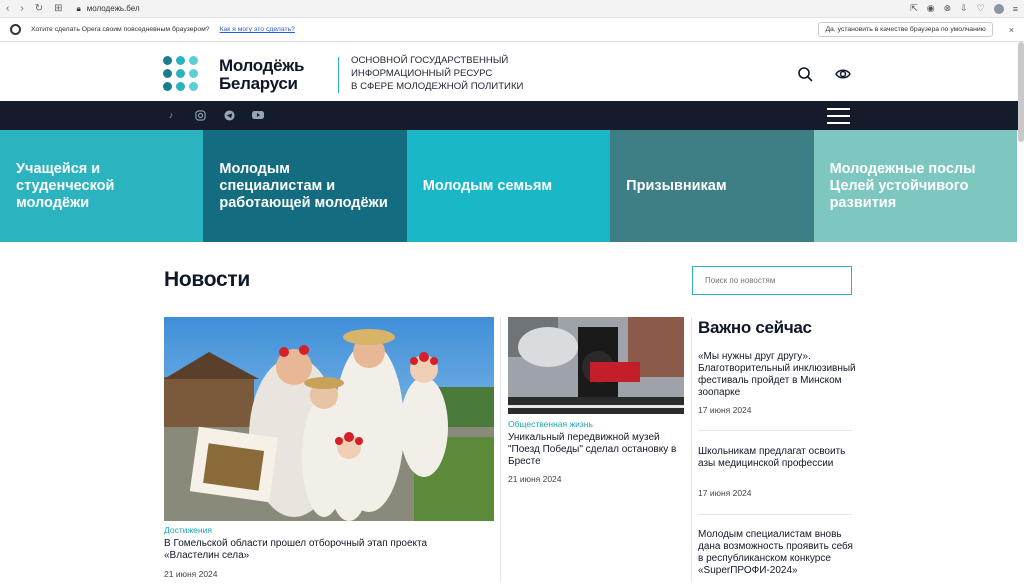 This screenshot has height=588, width=1024. Describe the element at coordinates (512, 115) in the screenshot. I see `social-bar: ♪` at that location.